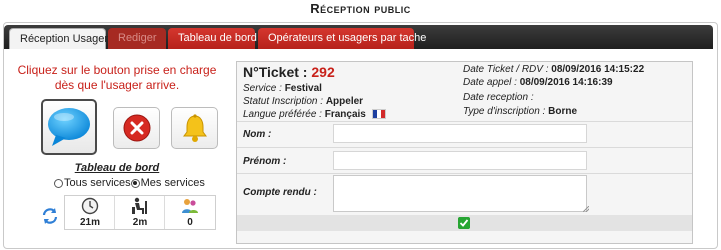  I want to click on service-filter: Tous services Mes services, so click(129, 183).